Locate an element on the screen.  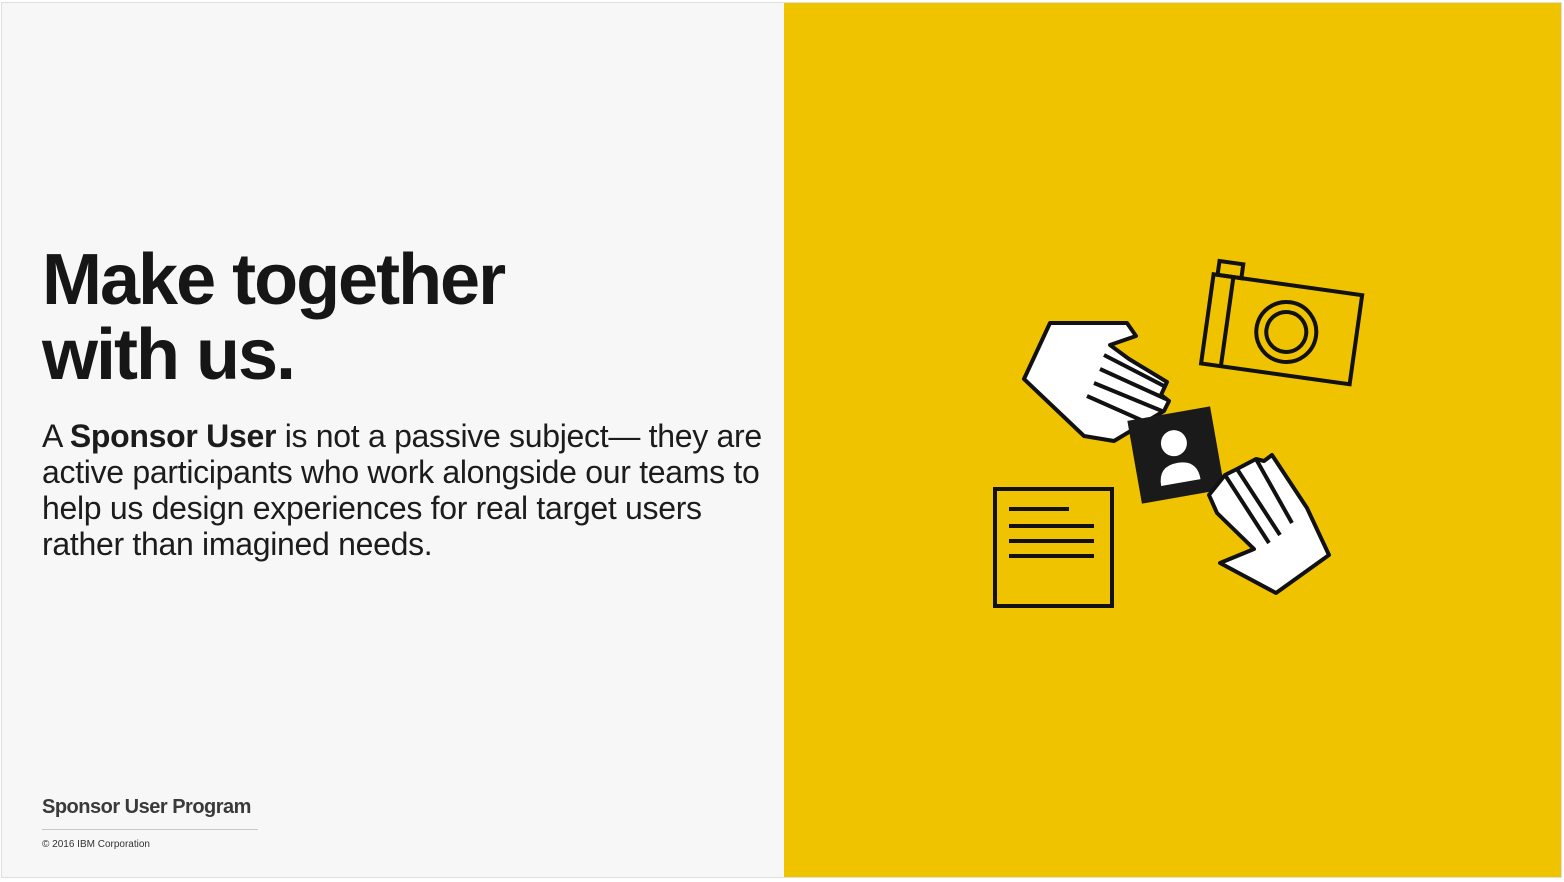
headline-line-1: Make together is located at coordinates (274, 280).